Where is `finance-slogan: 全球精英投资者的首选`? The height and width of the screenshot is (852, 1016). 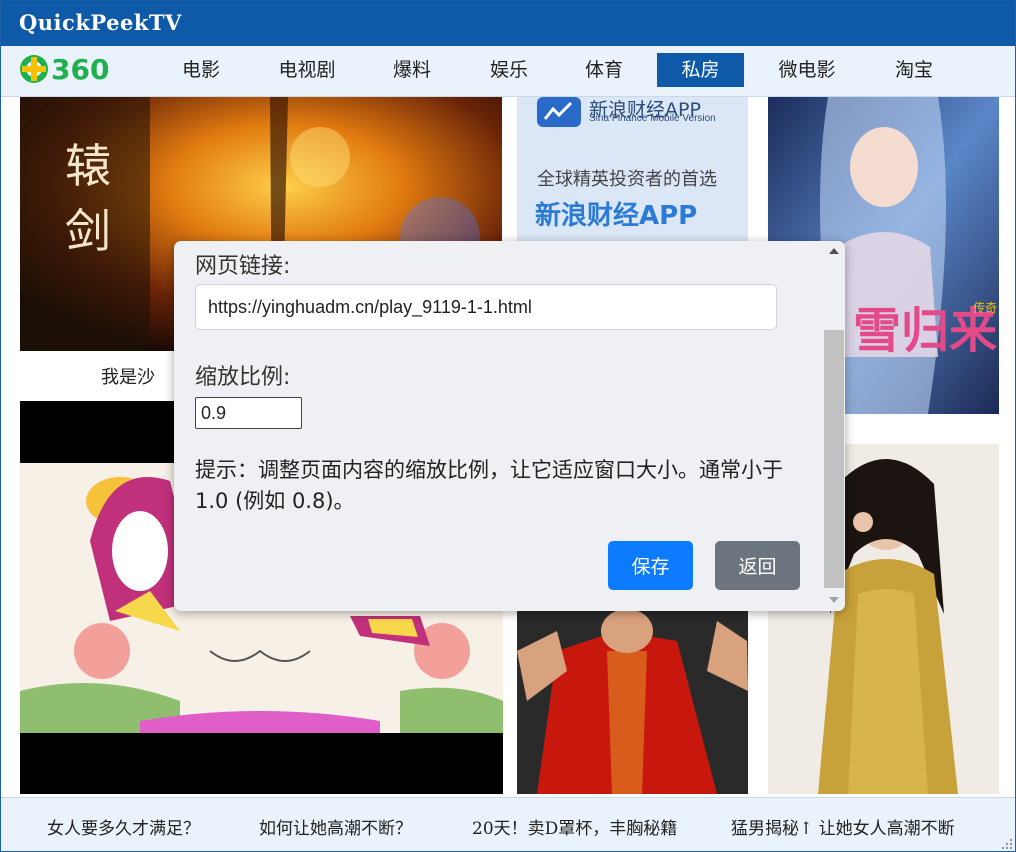
finance-slogan: 全球精英投资者的首选 is located at coordinates (627, 179).